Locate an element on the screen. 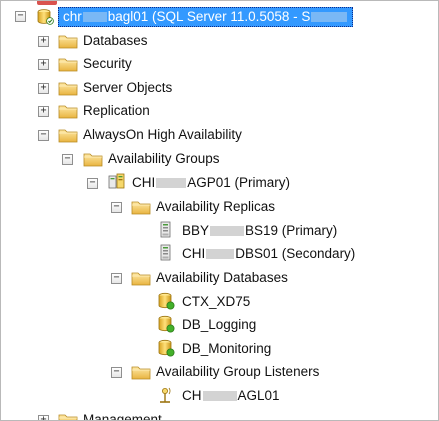 The height and width of the screenshot is (421, 439). listener-name-prefix: CH is located at coordinates (192, 395).